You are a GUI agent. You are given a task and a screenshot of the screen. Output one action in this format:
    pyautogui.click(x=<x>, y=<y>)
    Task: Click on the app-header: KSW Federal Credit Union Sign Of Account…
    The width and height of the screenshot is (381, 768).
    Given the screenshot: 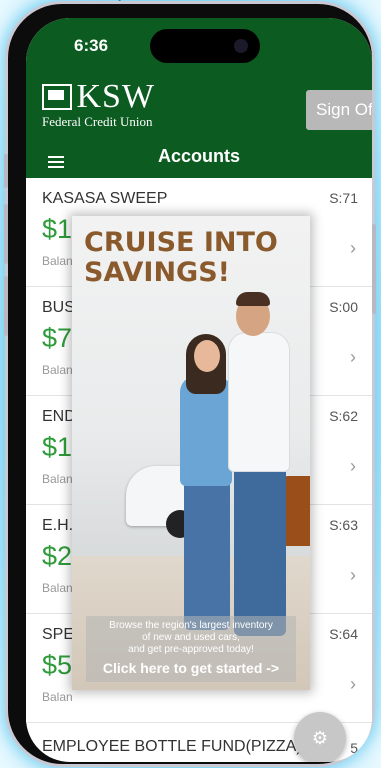 What is the action you would take?
    pyautogui.click(x=199, y=123)
    